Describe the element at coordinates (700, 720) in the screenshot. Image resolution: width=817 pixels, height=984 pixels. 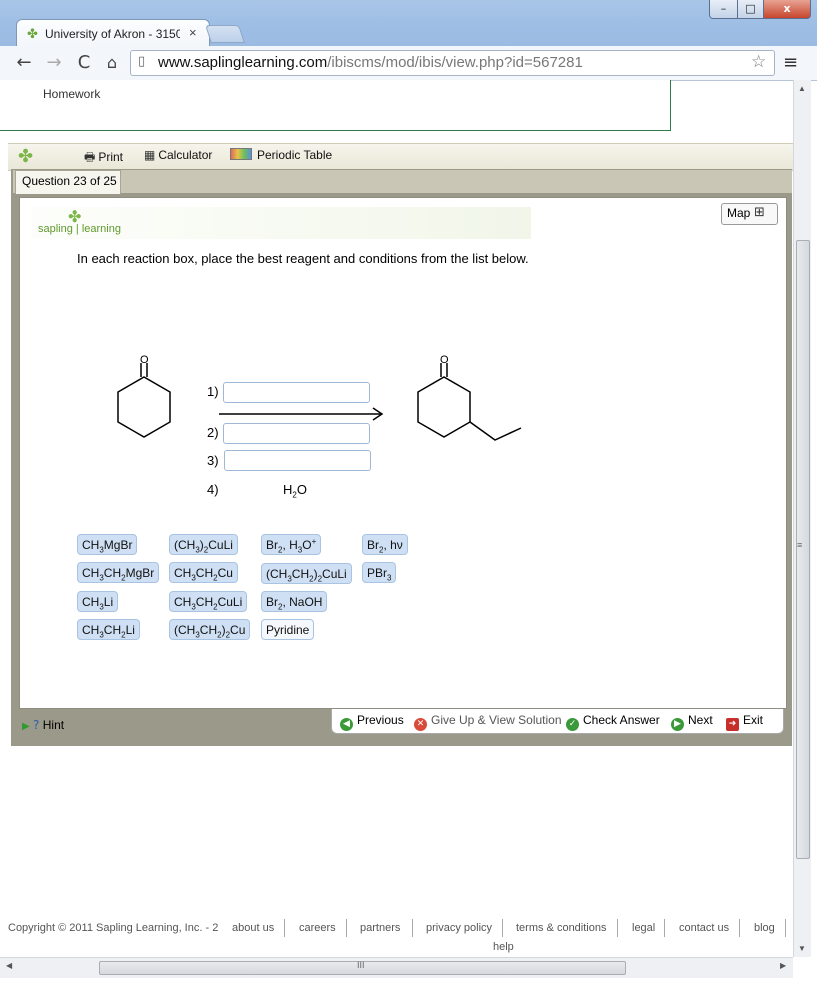
I see `next-label: Next` at that location.